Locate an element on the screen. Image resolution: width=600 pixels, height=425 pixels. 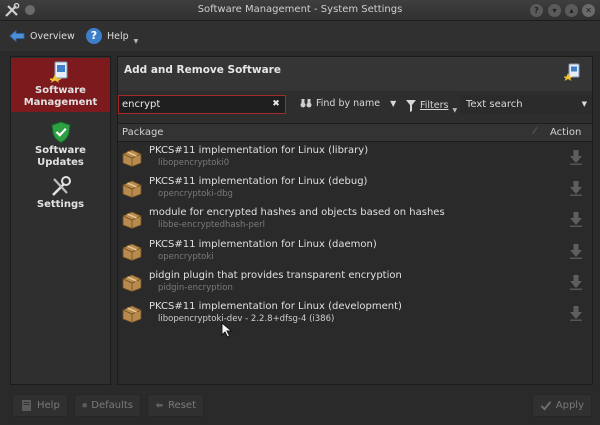
window-help-button: ? is located at coordinates (536, 10).